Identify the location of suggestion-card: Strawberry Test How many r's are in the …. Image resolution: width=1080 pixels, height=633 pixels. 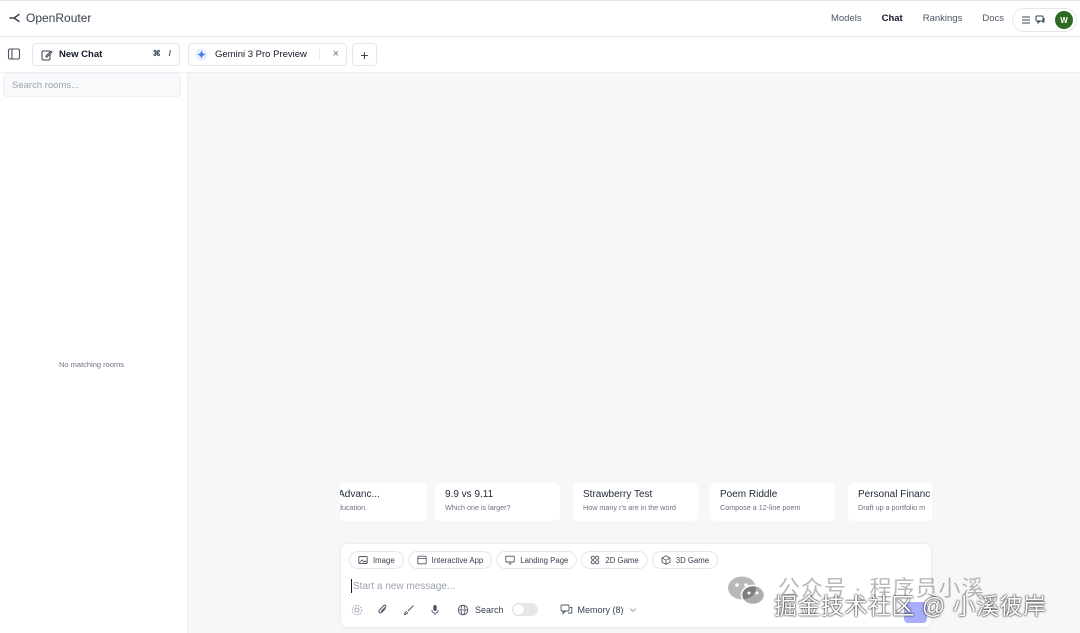
(635, 502).